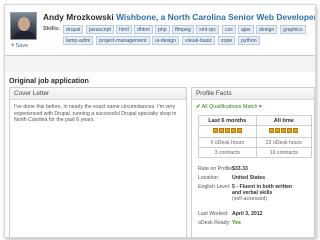 This screenshot has height=240, width=320. I want to click on skill-tag: project-management, so click(123, 40).